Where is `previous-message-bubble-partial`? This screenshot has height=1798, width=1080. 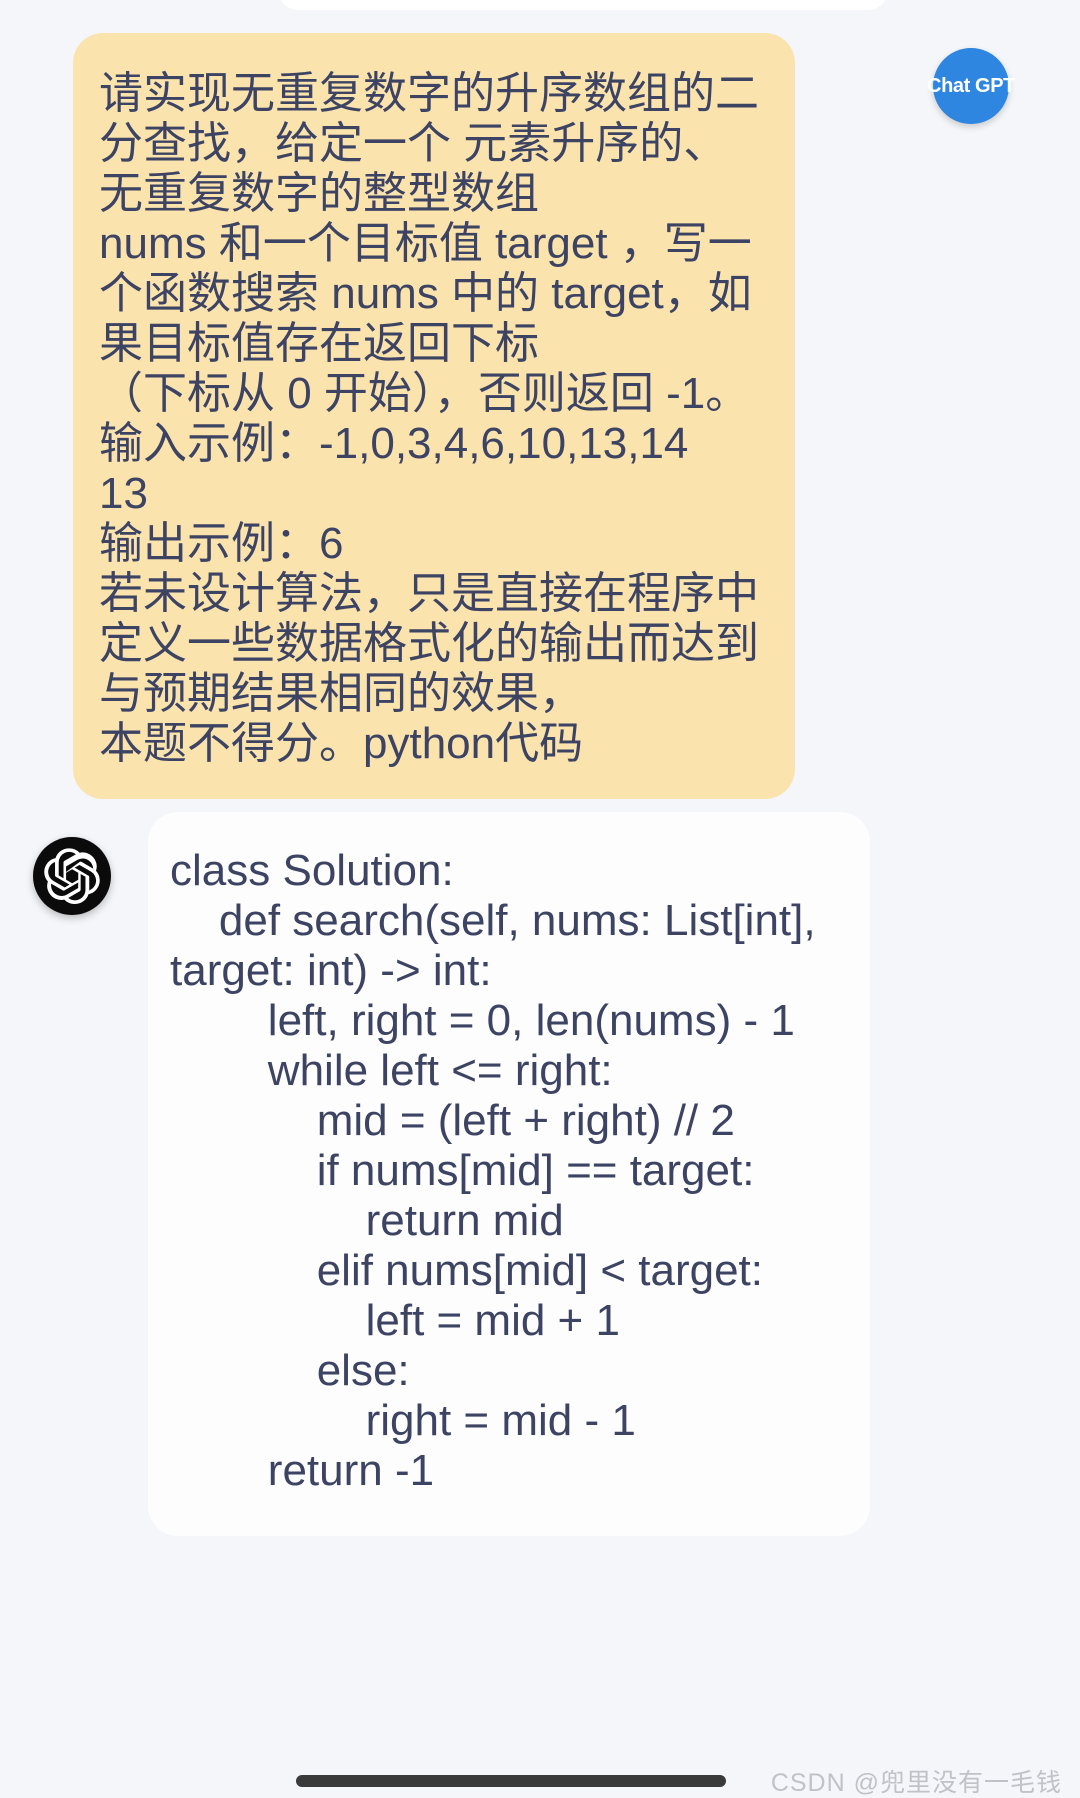 previous-message-bubble-partial is located at coordinates (583, 5).